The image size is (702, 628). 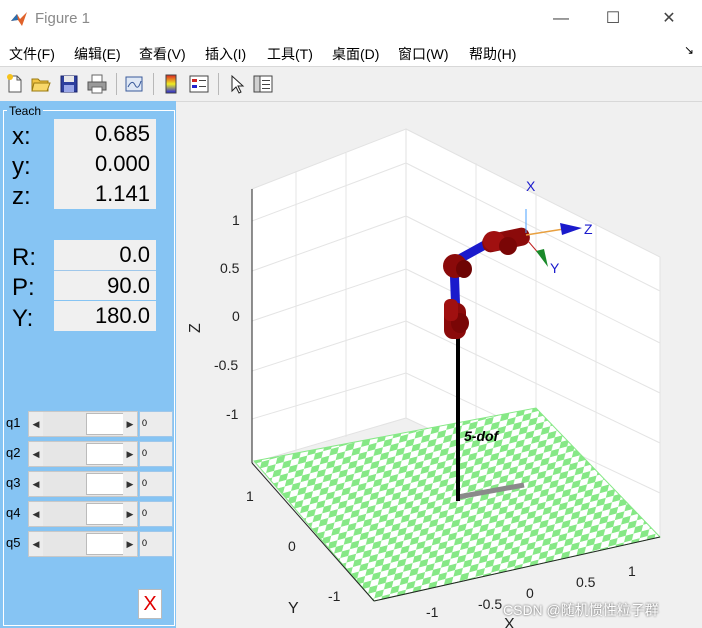 What do you see at coordinates (105, 164) in the screenshot?
I see `y-value: 0.000` at bounding box center [105, 164].